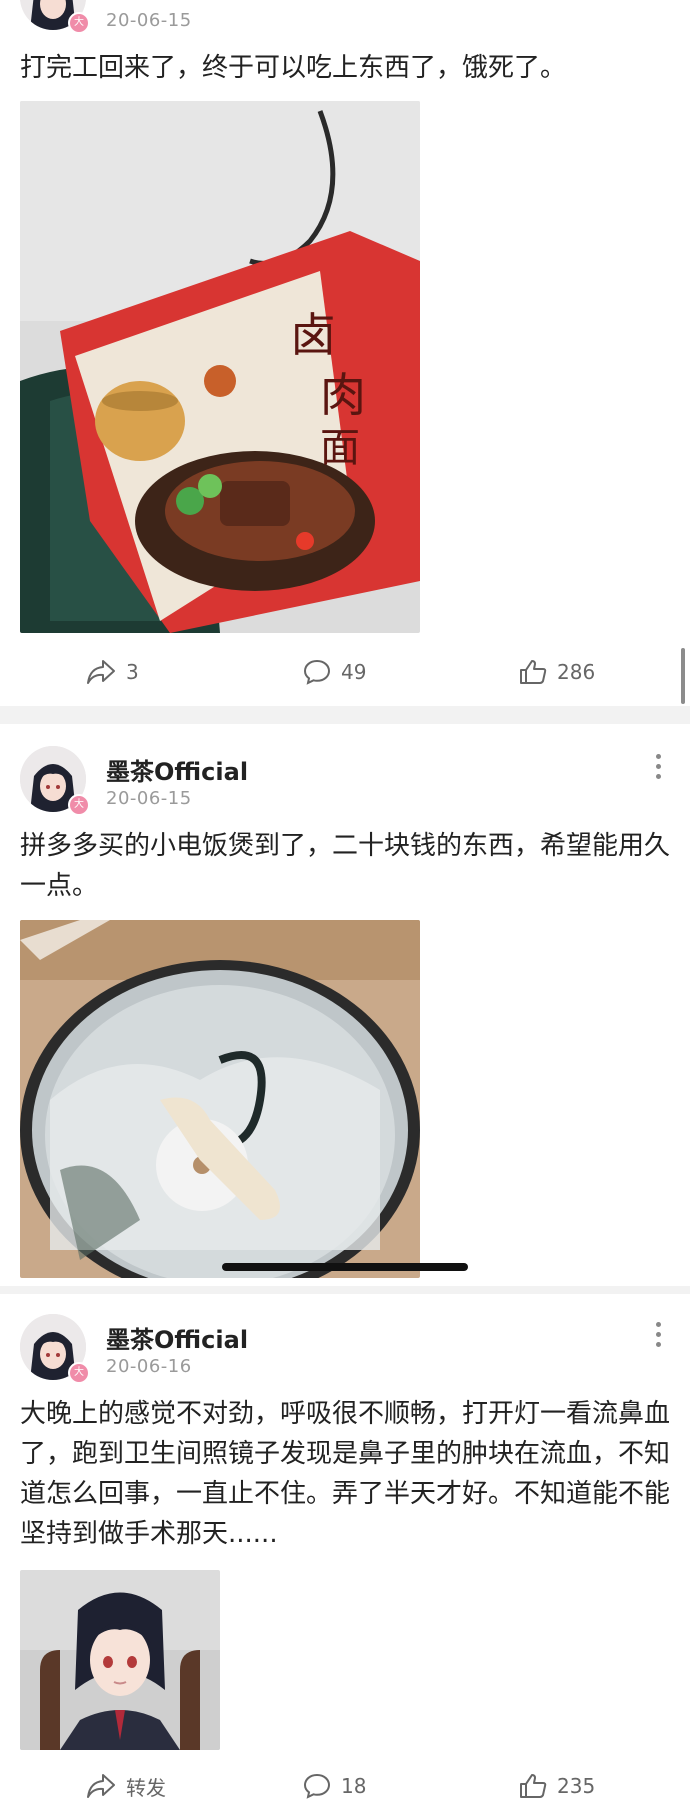 The height and width of the screenshot is (1819, 690). I want to click on repost-button: 3, so click(112, 672).